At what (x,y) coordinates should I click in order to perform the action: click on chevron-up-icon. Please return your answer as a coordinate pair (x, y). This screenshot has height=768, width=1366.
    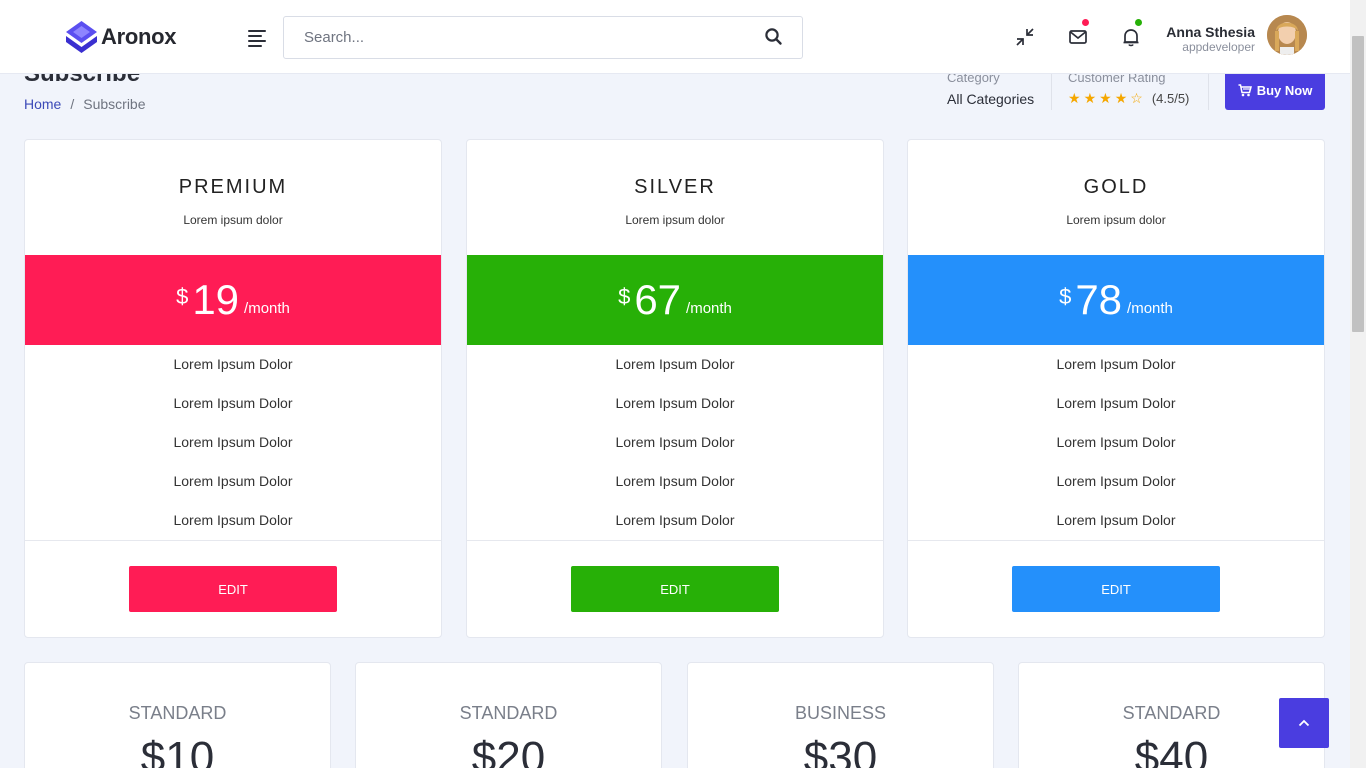
    Looking at the image, I should click on (1304, 723).